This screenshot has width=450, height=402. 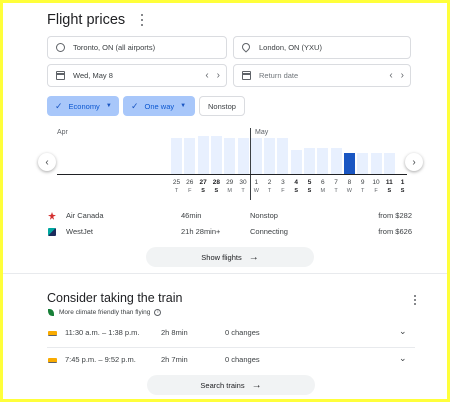 What do you see at coordinates (395, 215) in the screenshot?
I see `flight-price: from $282` at bounding box center [395, 215].